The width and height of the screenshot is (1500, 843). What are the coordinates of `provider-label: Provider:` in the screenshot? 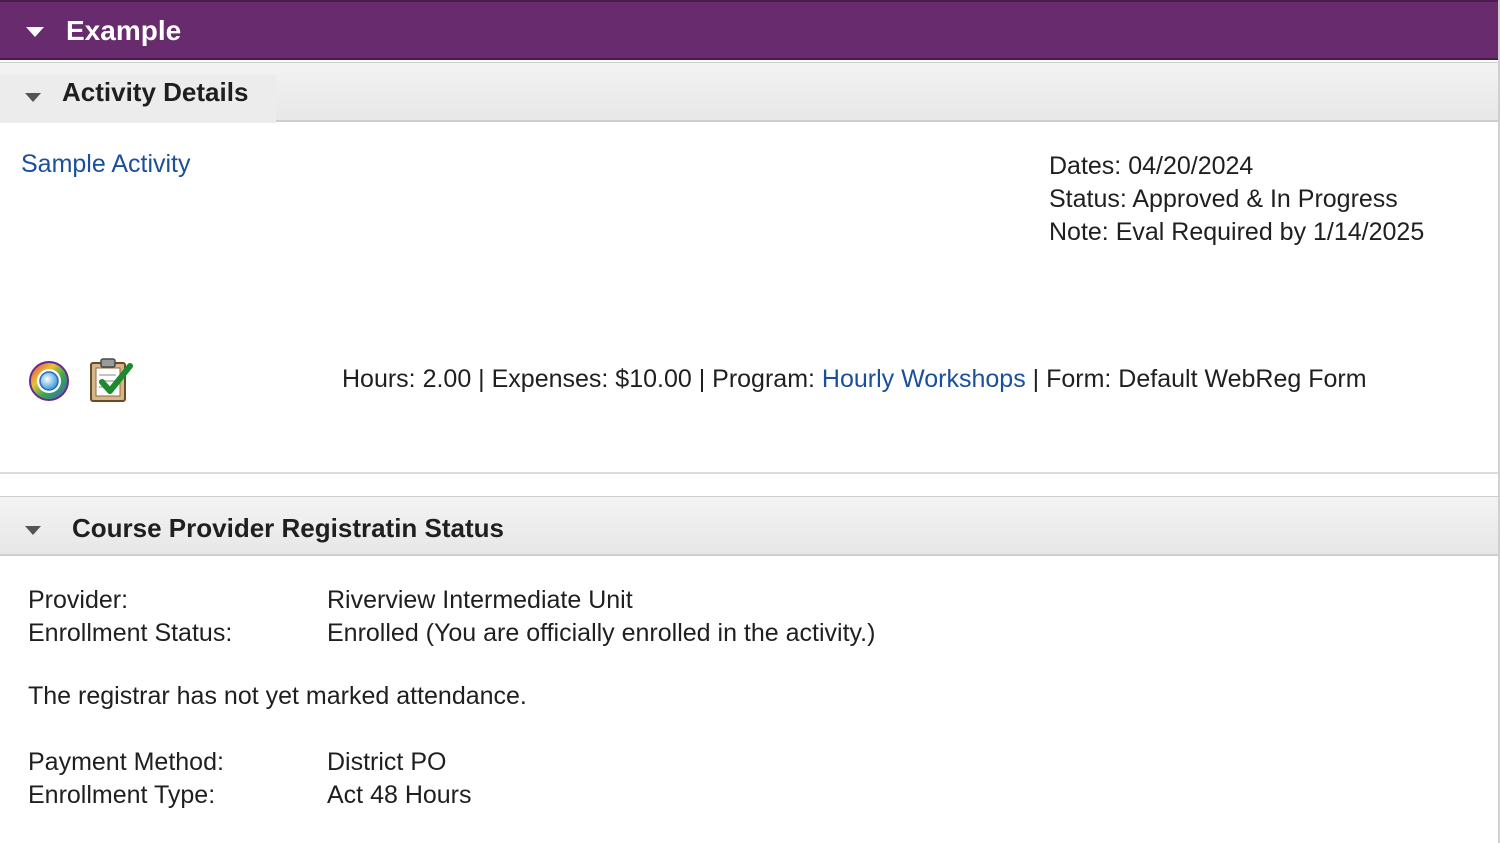 It's located at (78, 600).